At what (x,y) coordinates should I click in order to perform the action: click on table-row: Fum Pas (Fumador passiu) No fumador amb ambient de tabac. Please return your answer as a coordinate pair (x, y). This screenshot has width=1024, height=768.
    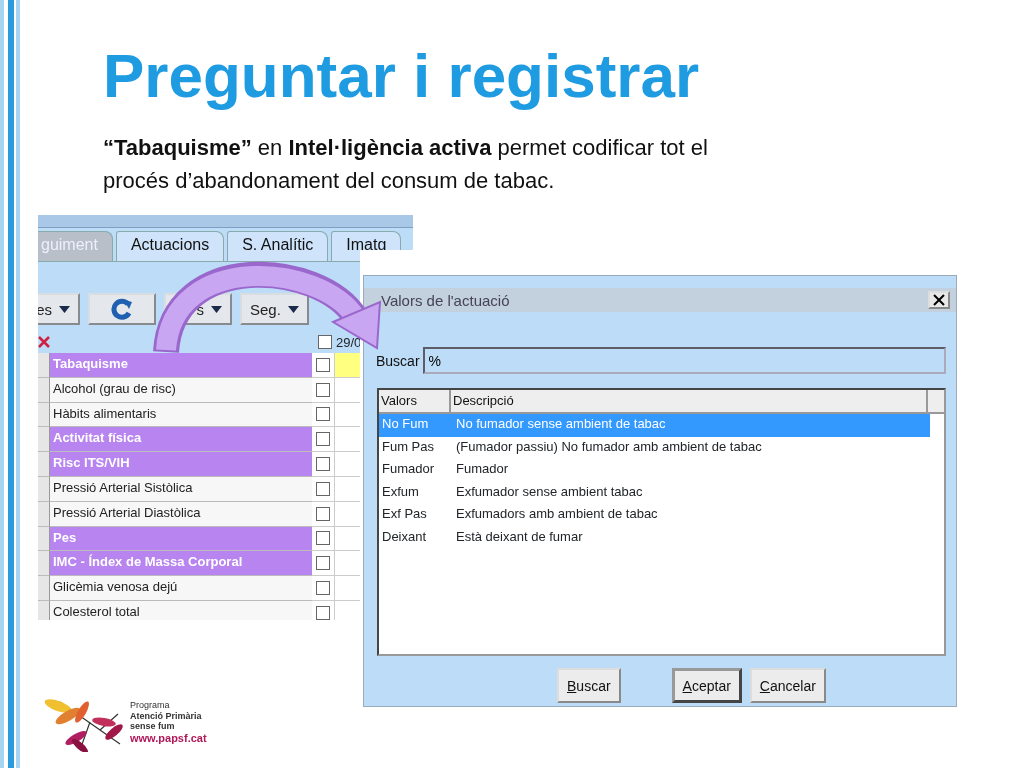
    Looking at the image, I should click on (654, 448).